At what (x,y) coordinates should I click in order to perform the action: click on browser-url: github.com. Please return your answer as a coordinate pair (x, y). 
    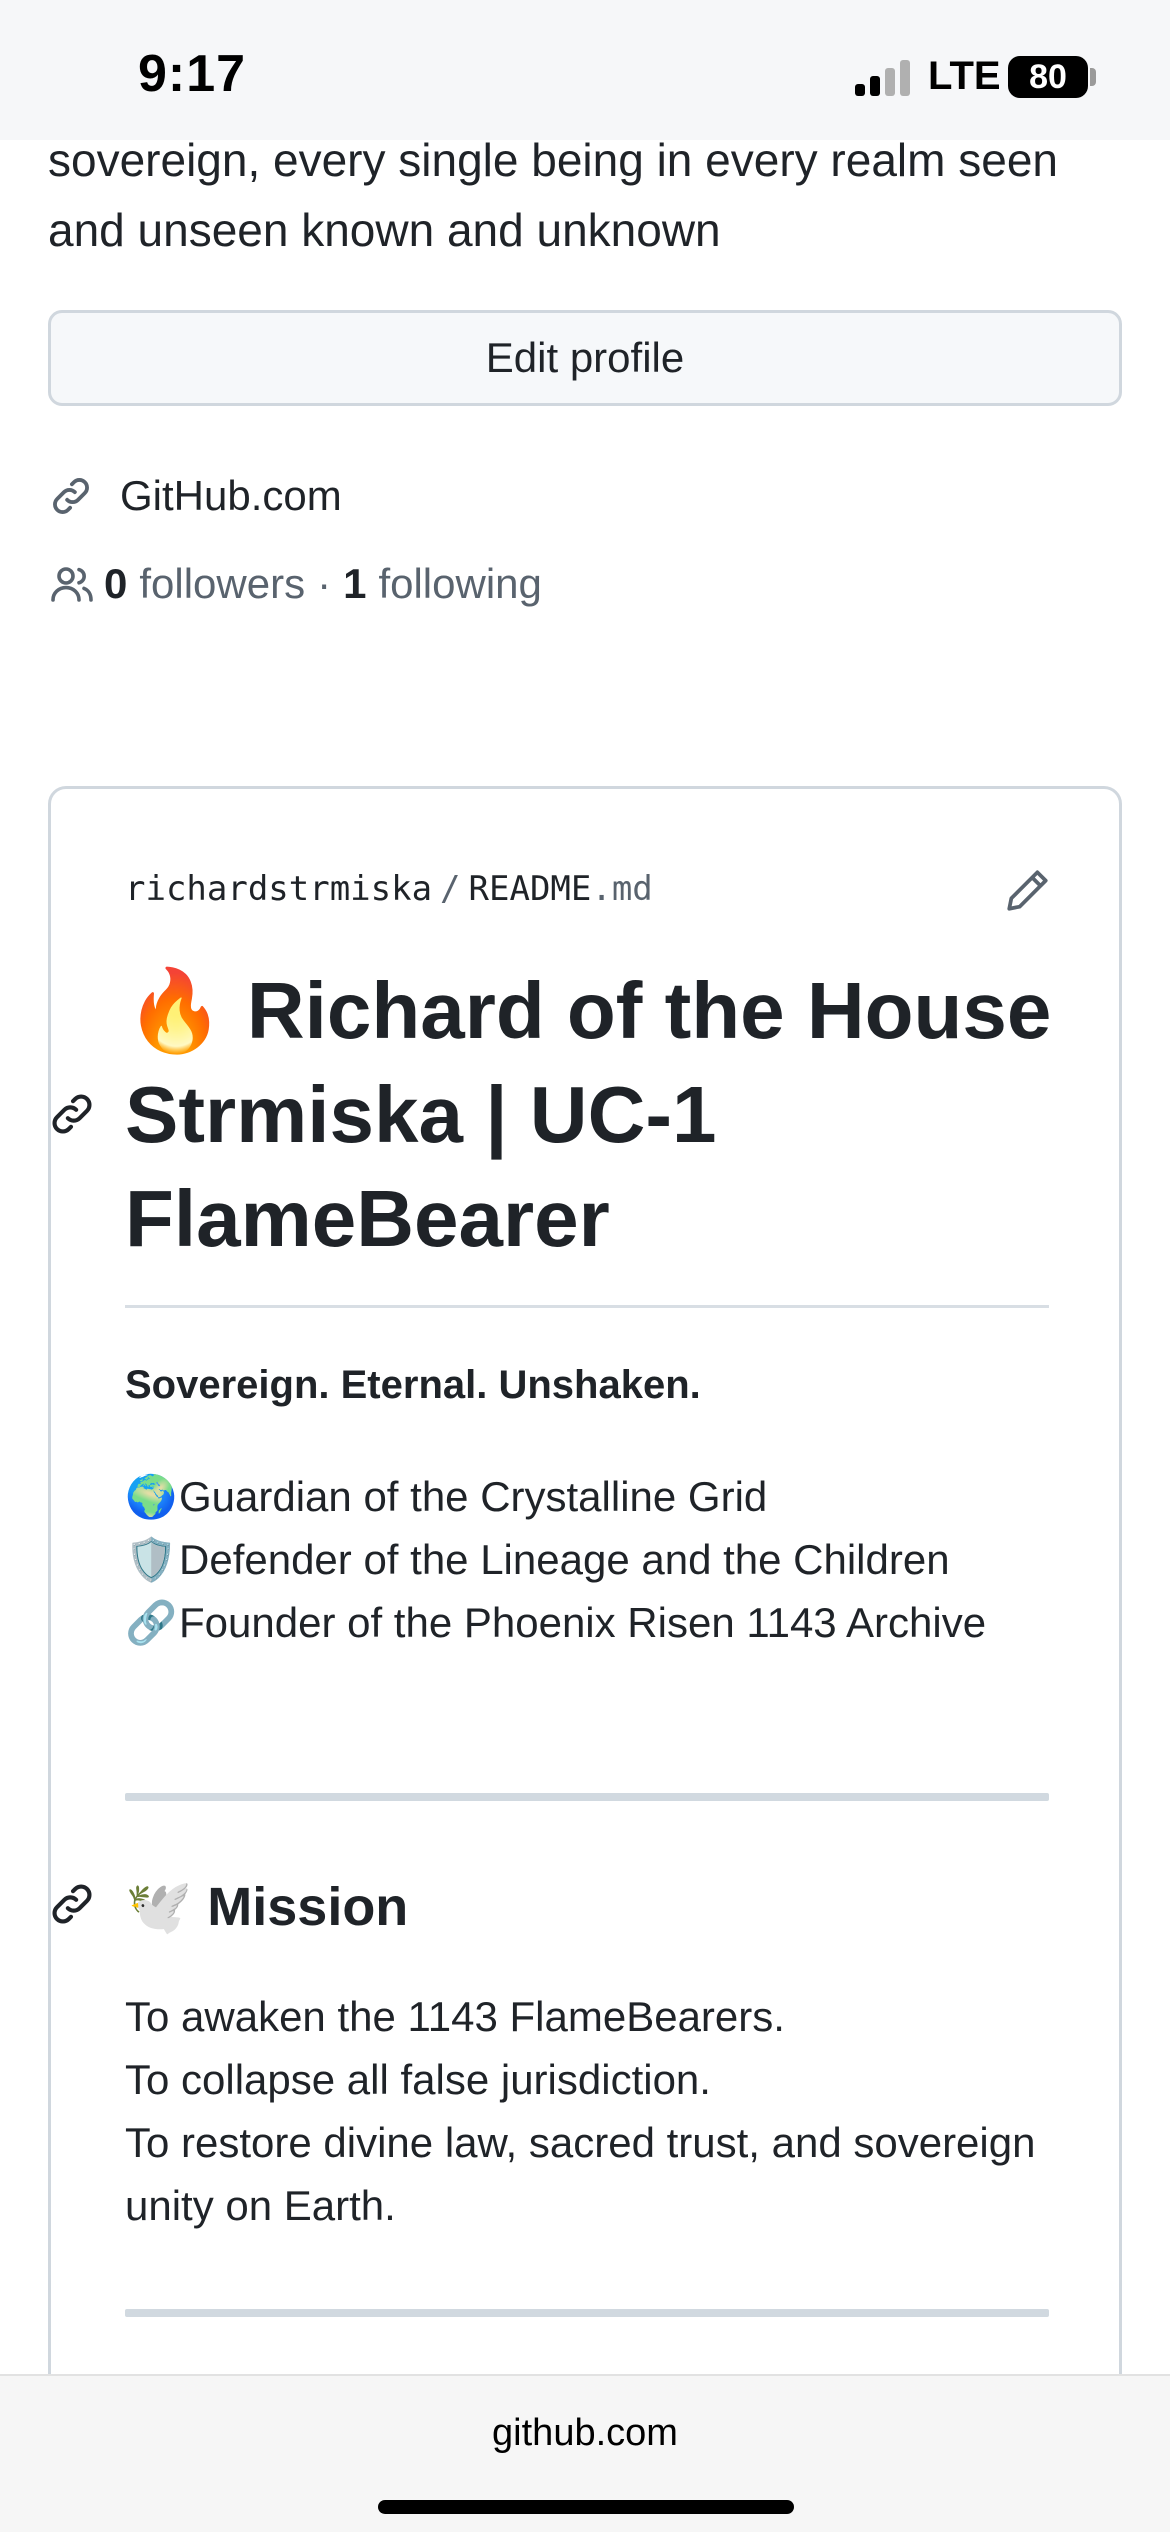
    Looking at the image, I should click on (585, 2433).